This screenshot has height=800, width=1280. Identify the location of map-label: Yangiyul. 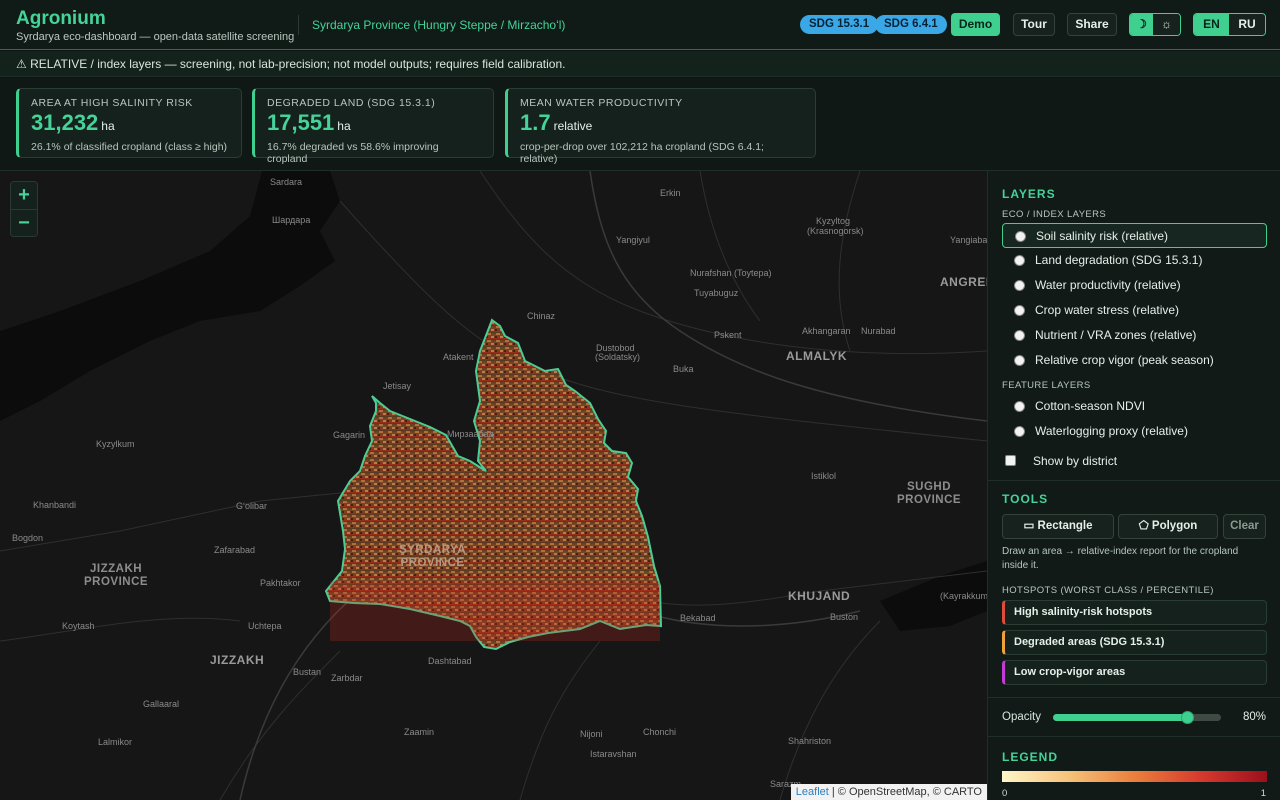
(633, 240).